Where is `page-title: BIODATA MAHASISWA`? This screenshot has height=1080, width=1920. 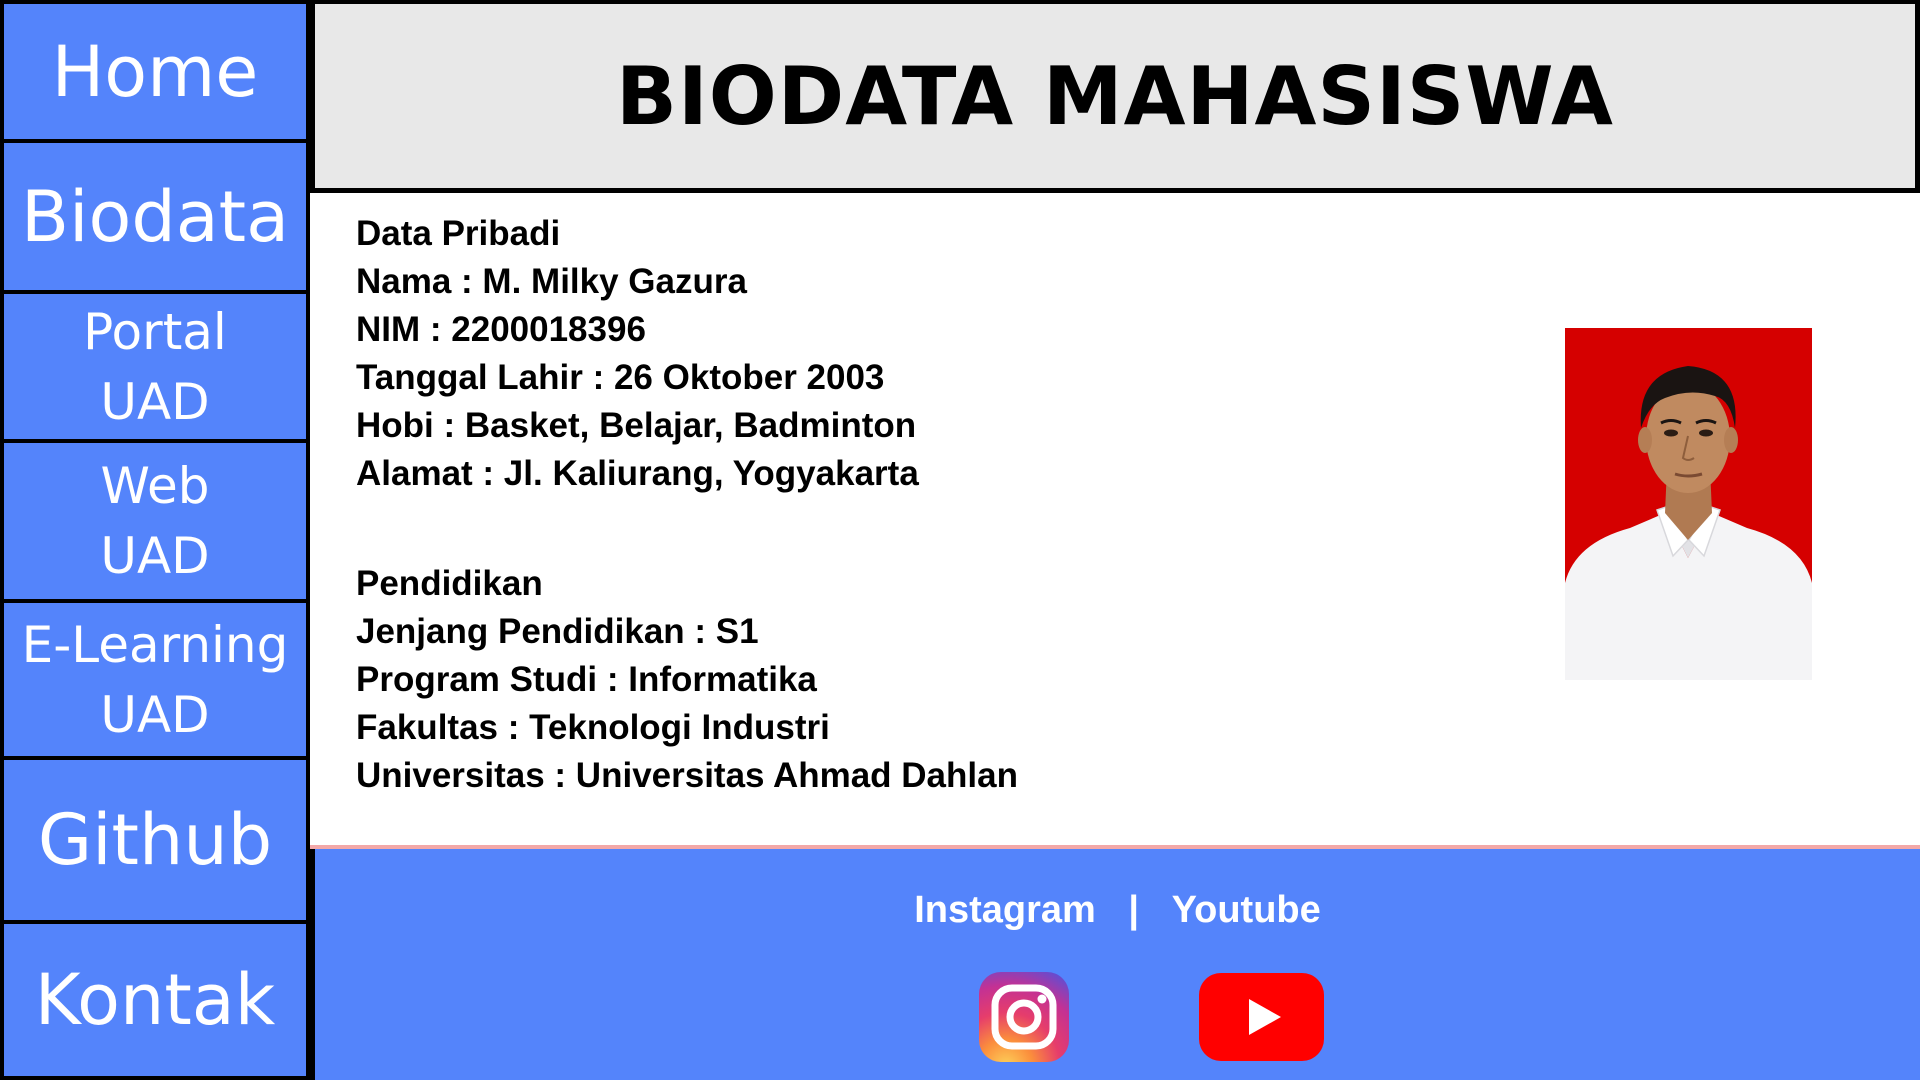
page-title: BIODATA MAHASISWA is located at coordinates (1115, 96).